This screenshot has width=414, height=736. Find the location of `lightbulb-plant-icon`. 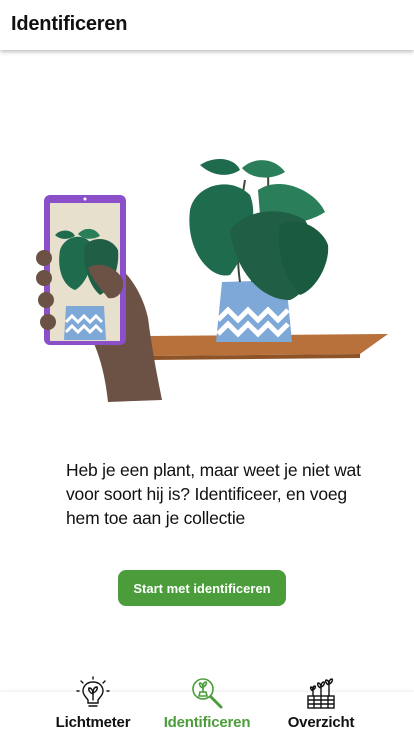

lightbulb-plant-icon is located at coordinates (93, 691).